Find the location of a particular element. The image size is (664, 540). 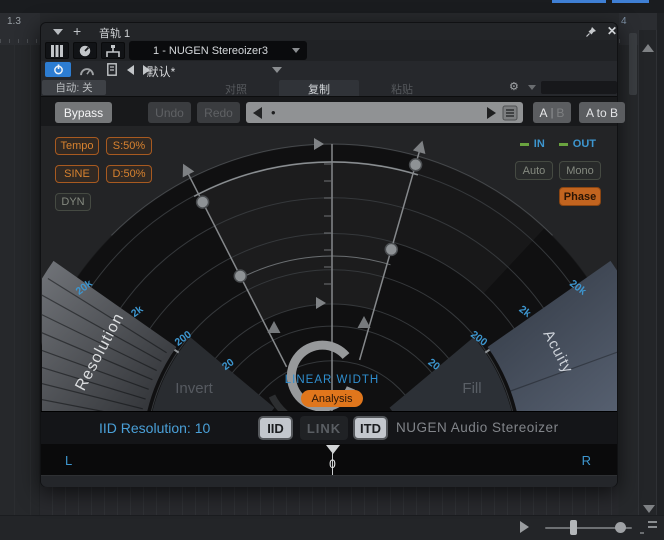

host-bottom-bar is located at coordinates (332, 527).